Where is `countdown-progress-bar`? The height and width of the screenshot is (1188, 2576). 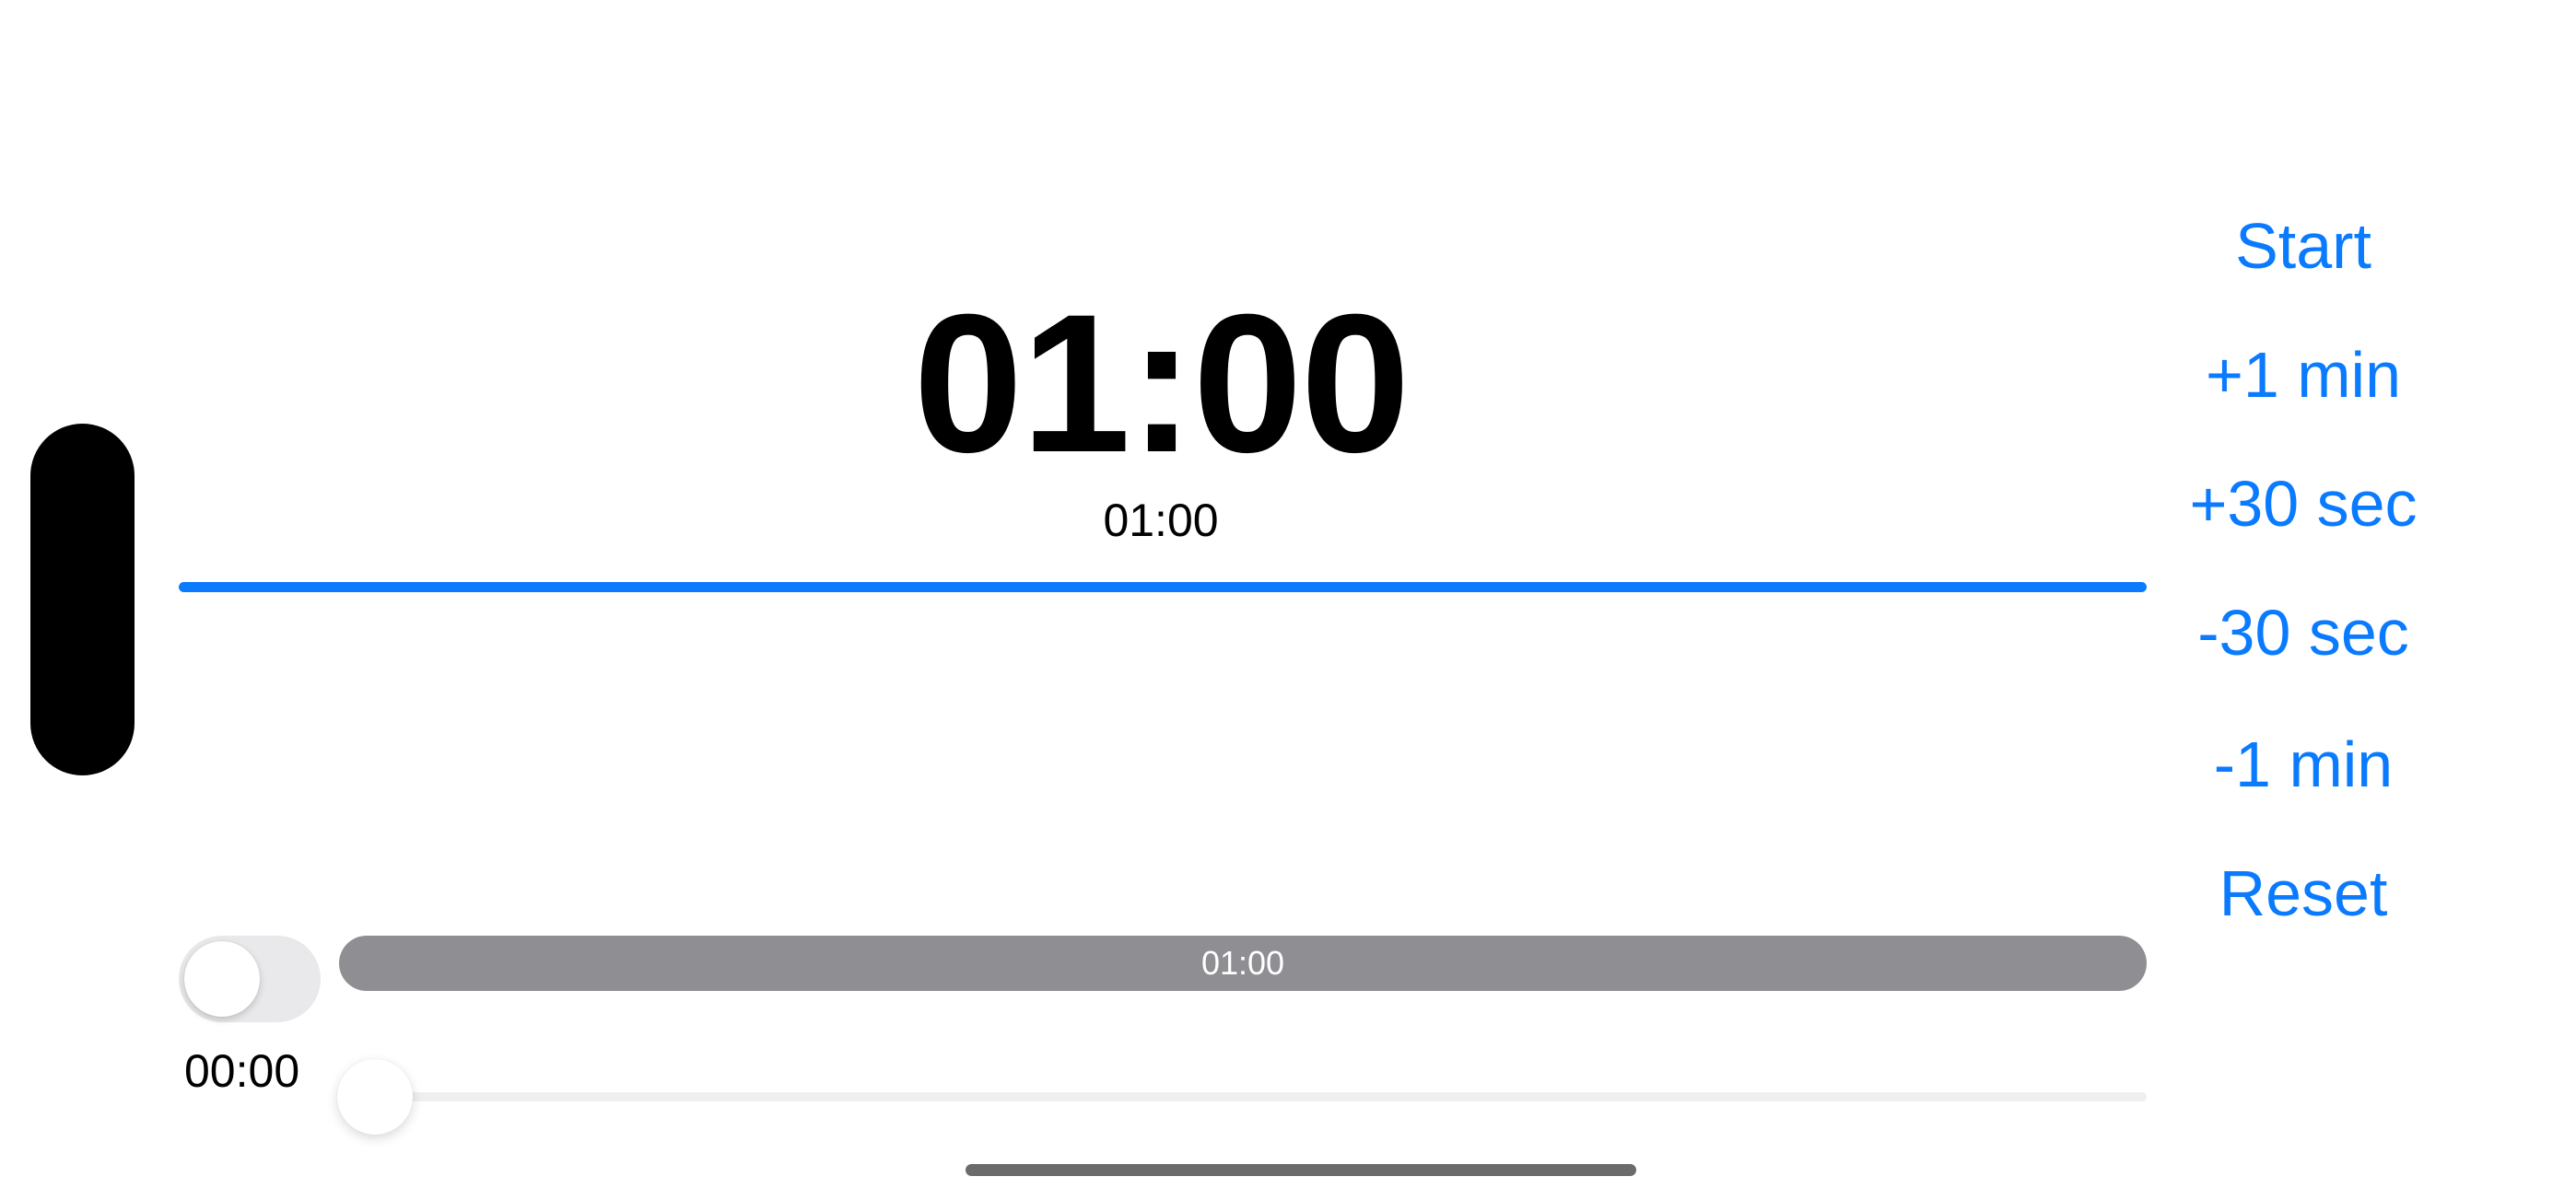 countdown-progress-bar is located at coordinates (1163, 587).